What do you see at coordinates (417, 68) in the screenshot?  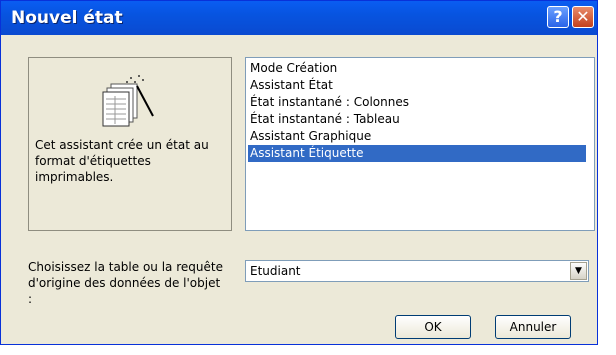 I see `list-item: Mode Création` at bounding box center [417, 68].